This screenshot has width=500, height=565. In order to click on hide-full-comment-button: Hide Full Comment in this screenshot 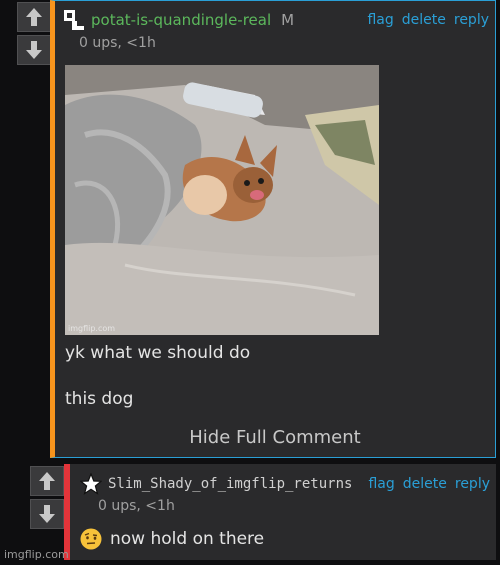, I will do `click(275, 437)`.